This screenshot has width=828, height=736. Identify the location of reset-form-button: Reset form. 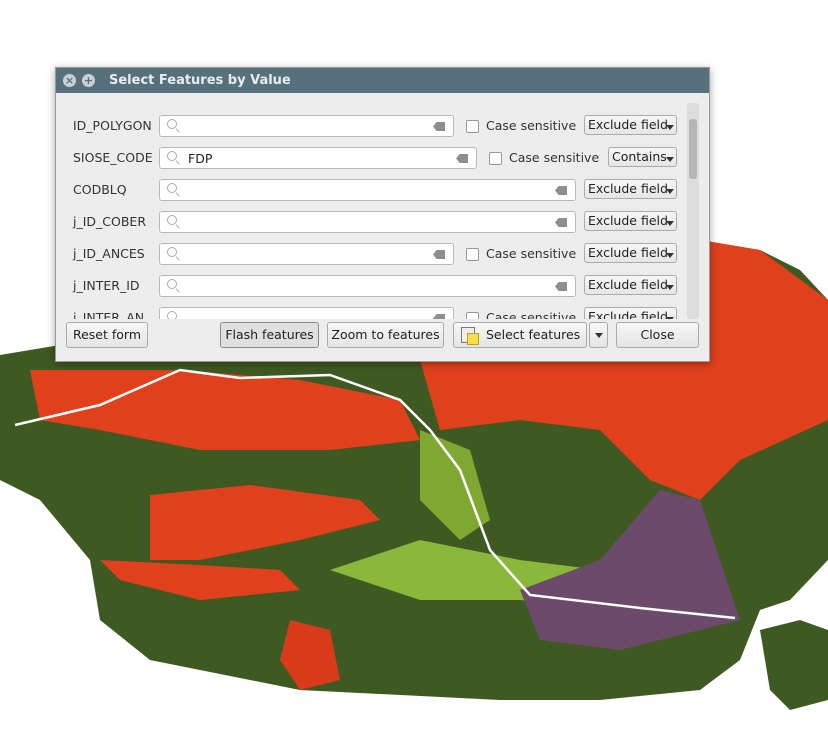
(107, 335).